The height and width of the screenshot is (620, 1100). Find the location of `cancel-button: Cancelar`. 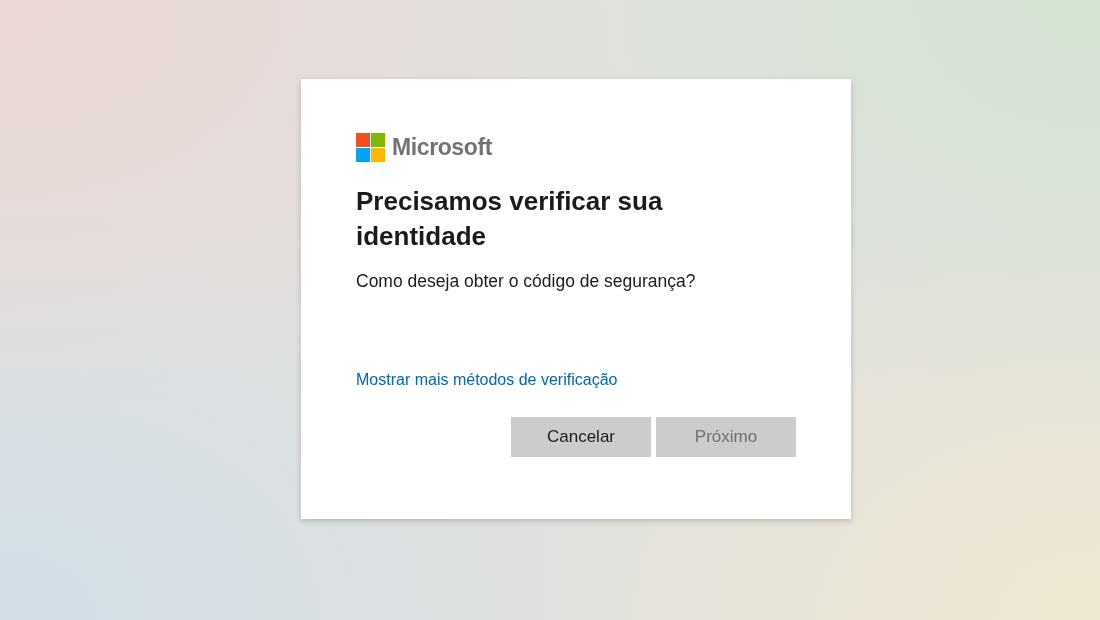

cancel-button: Cancelar is located at coordinates (581, 437).